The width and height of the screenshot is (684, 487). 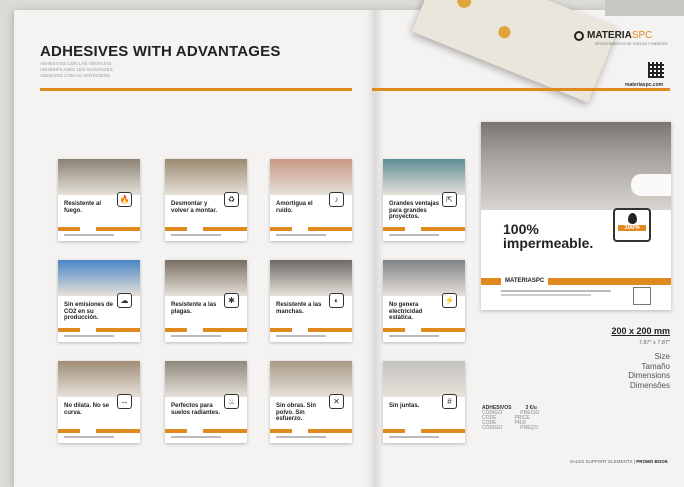 What do you see at coordinates (194, 207) in the screenshot?
I see `card-caption: Desmontar y volver a montar.` at bounding box center [194, 207].